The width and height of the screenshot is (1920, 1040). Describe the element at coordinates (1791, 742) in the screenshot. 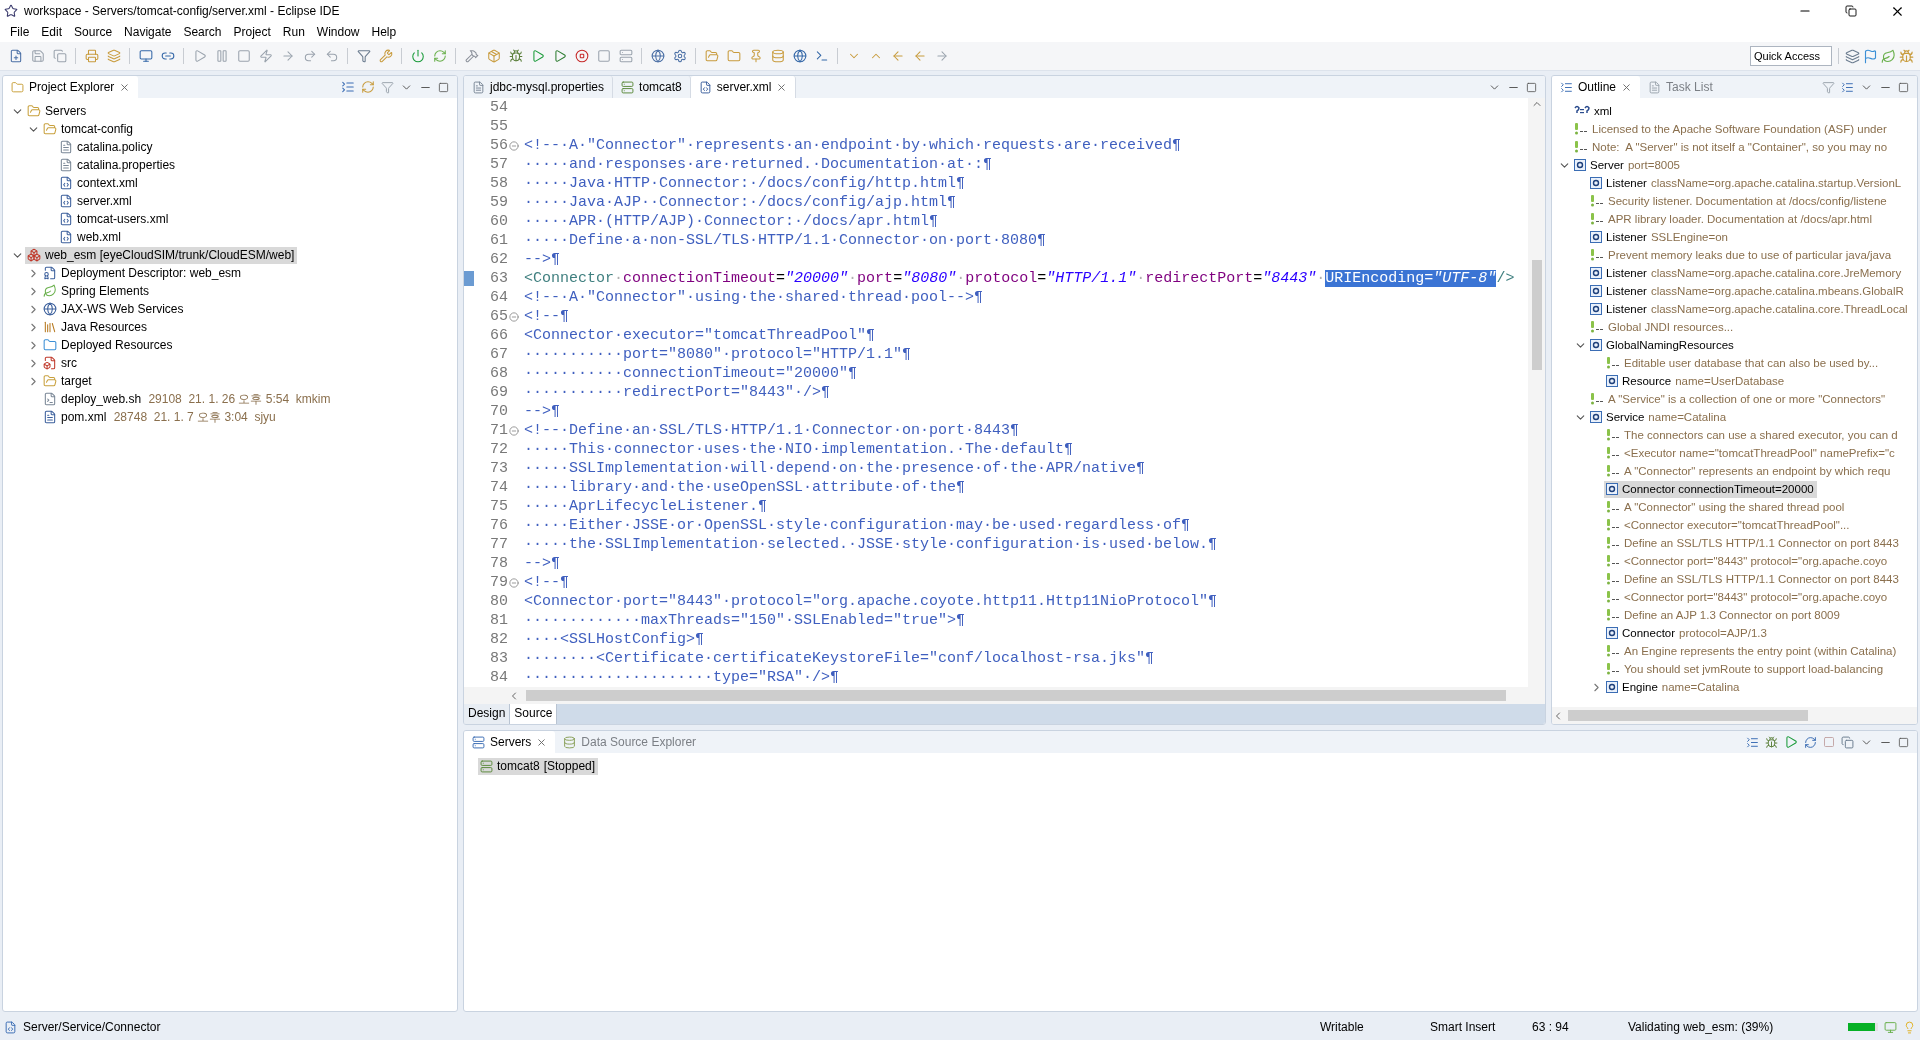

I see `start-icon` at that location.